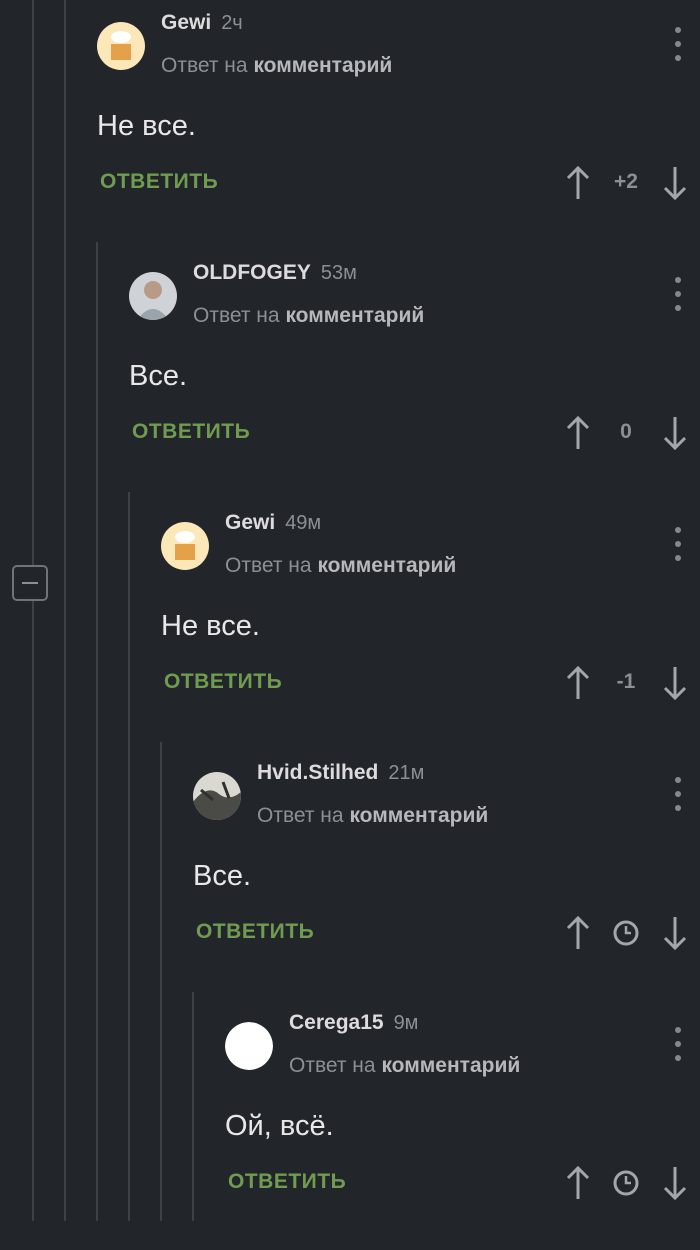  I want to click on comment-author: Gewi 2ч, so click(202, 23).